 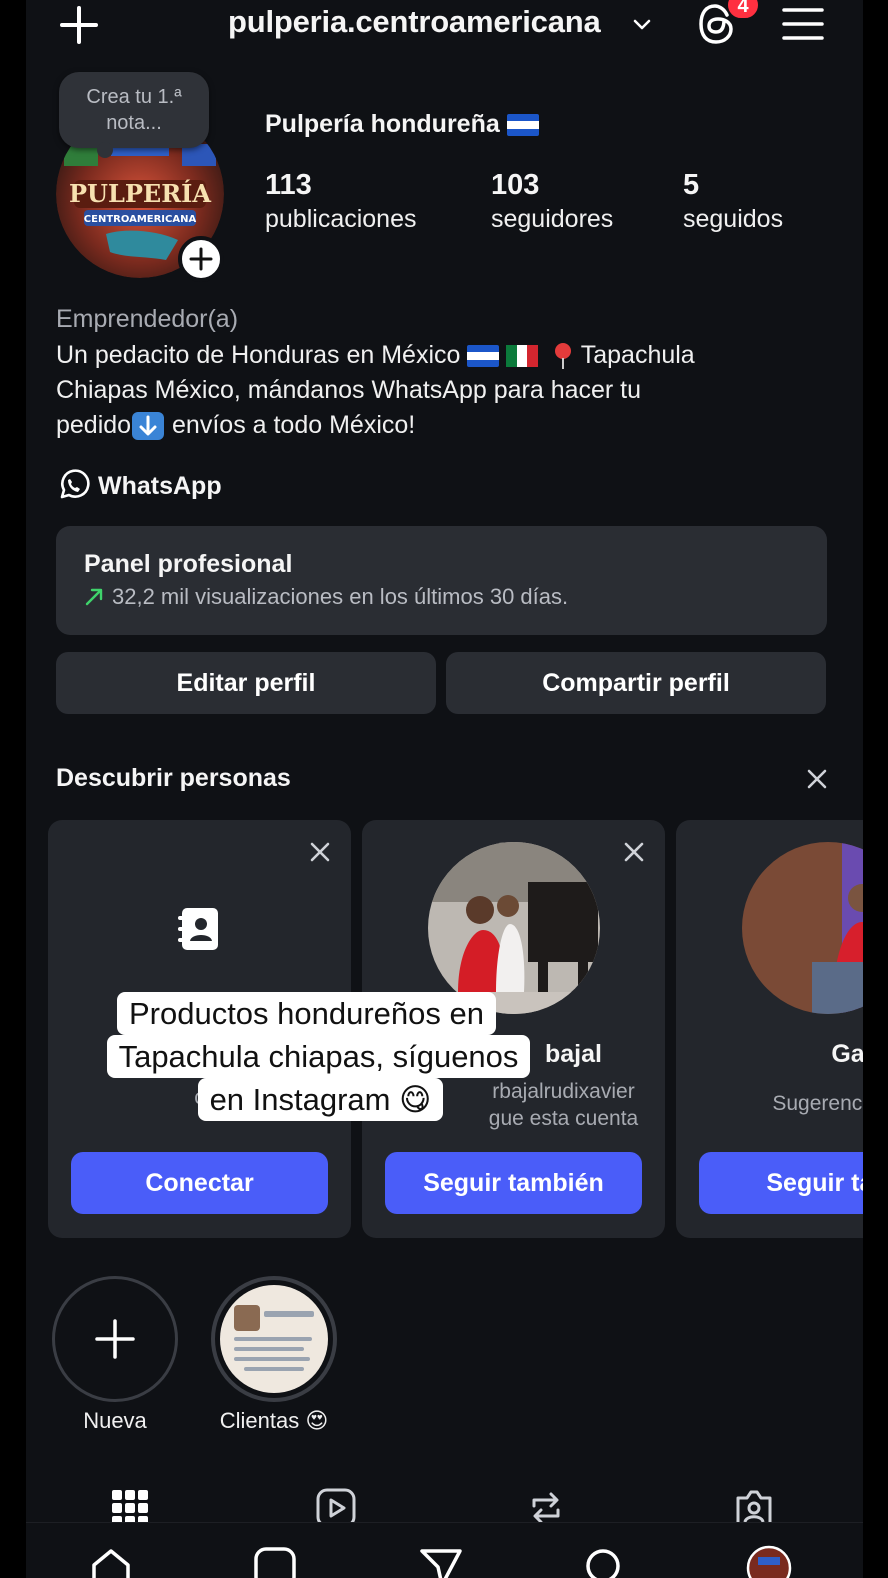 I want to click on highlight-ring, so click(x=274, y=1339).